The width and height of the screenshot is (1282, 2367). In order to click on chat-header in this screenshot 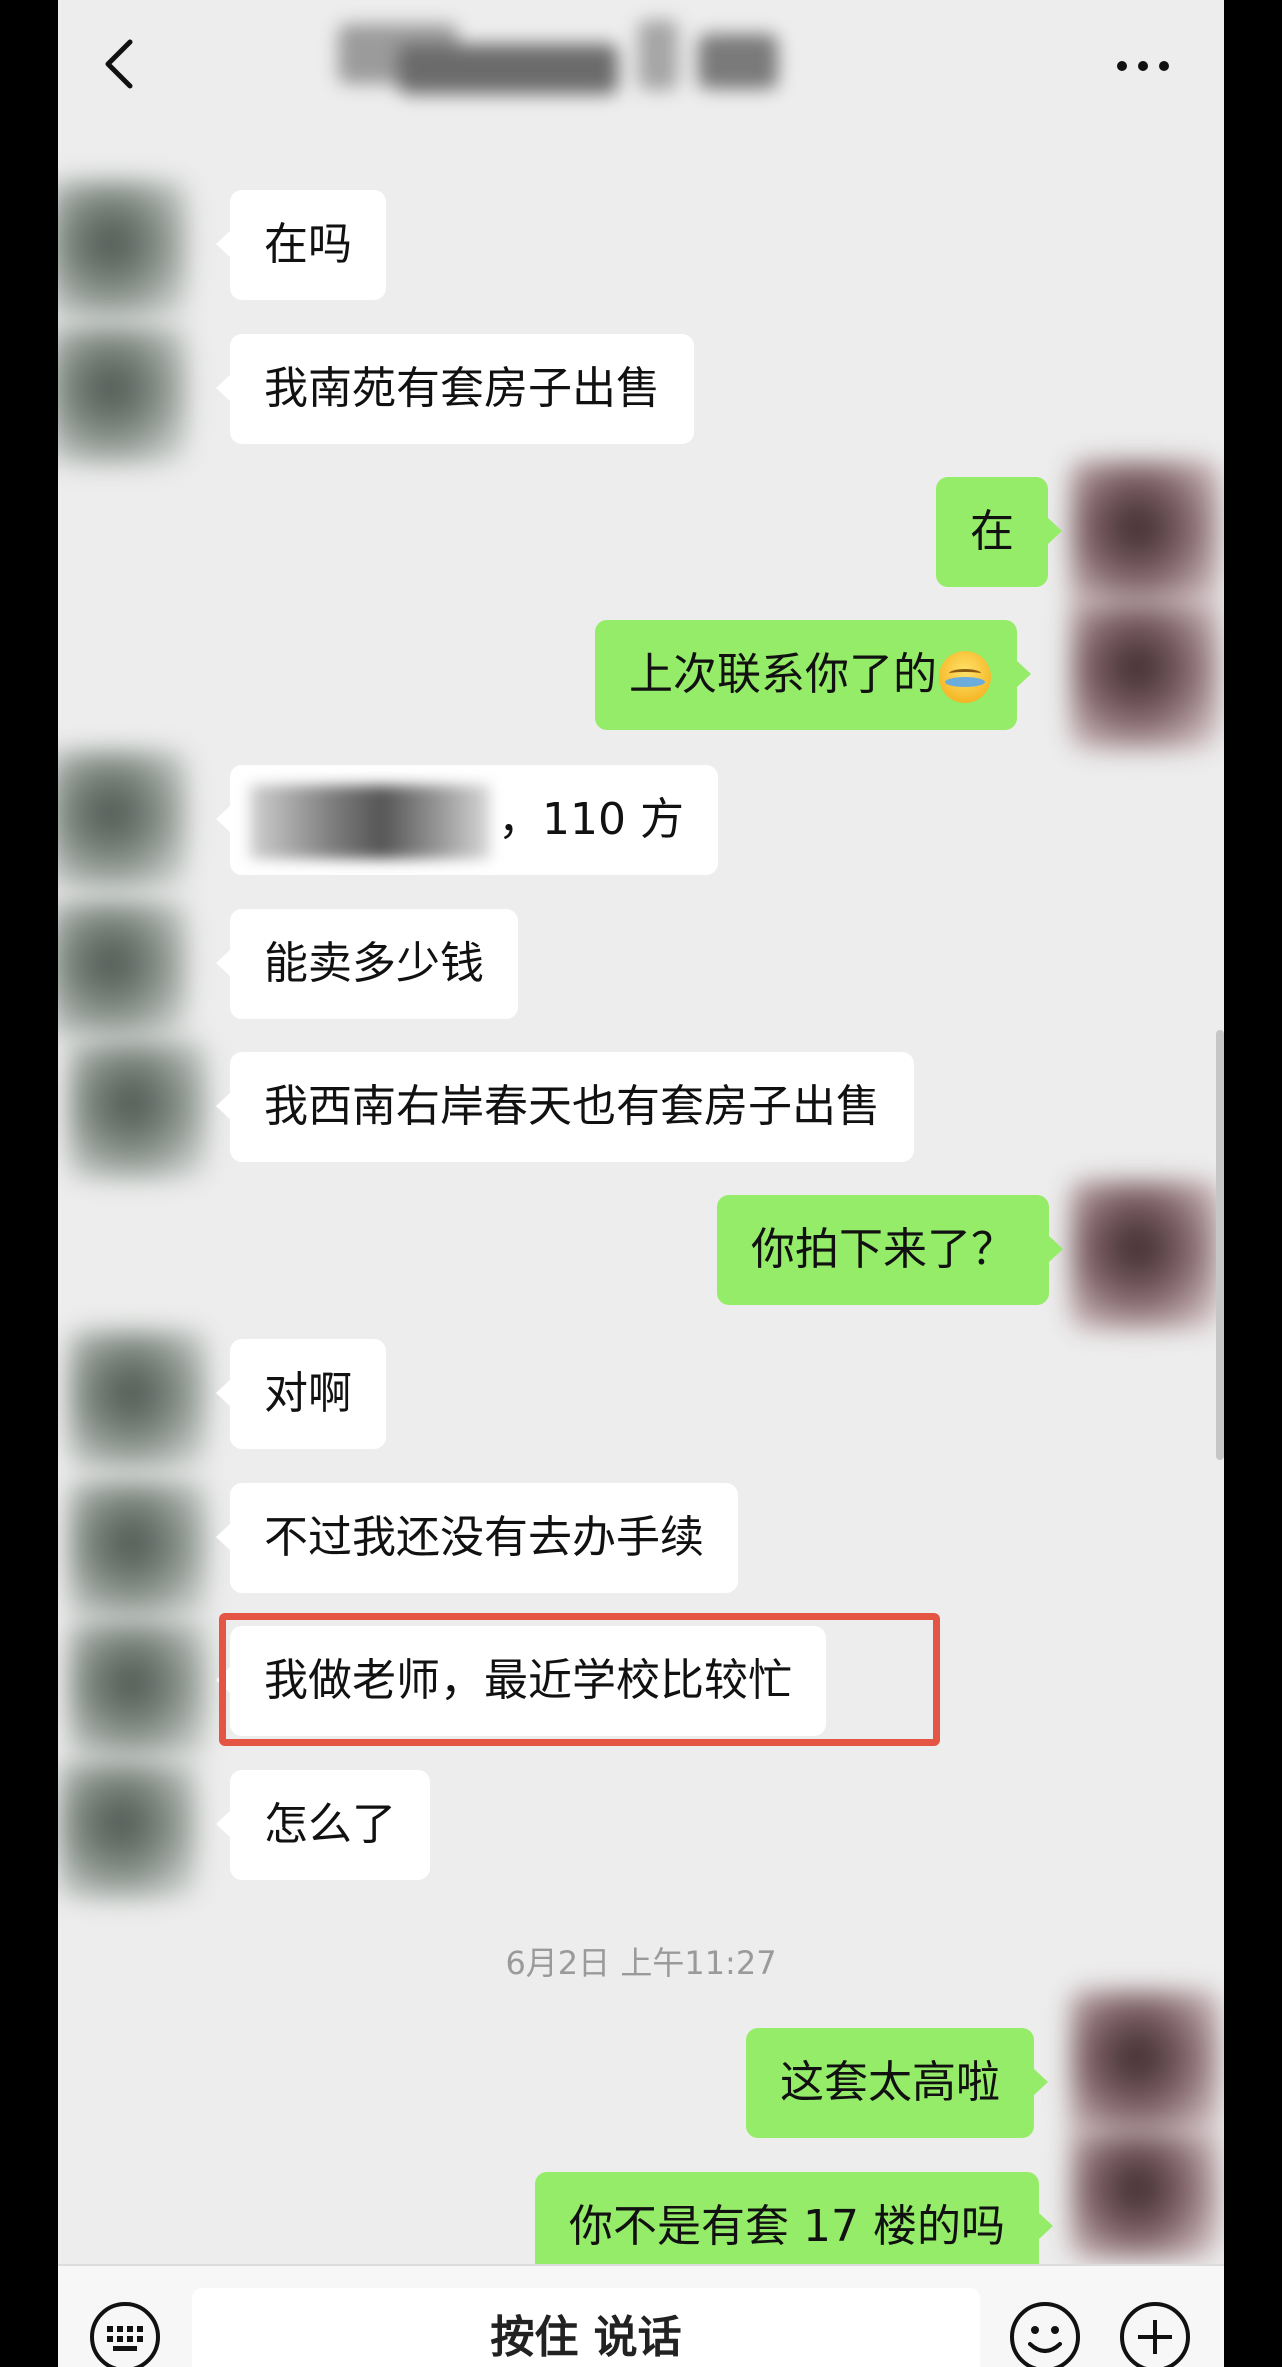, I will do `click(641, 65)`.